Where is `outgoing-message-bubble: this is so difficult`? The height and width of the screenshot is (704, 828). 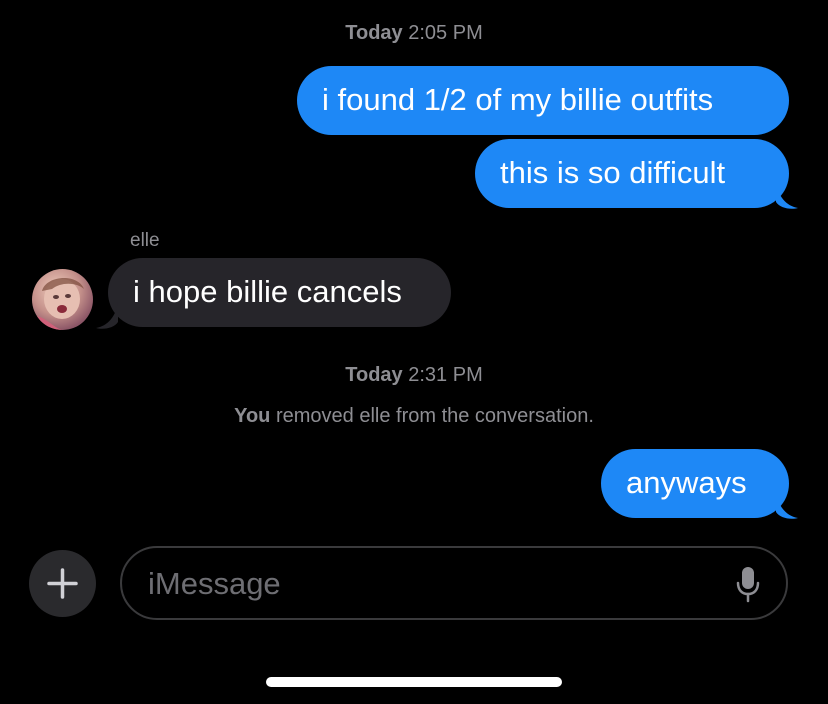
outgoing-message-bubble: this is so difficult is located at coordinates (632, 173).